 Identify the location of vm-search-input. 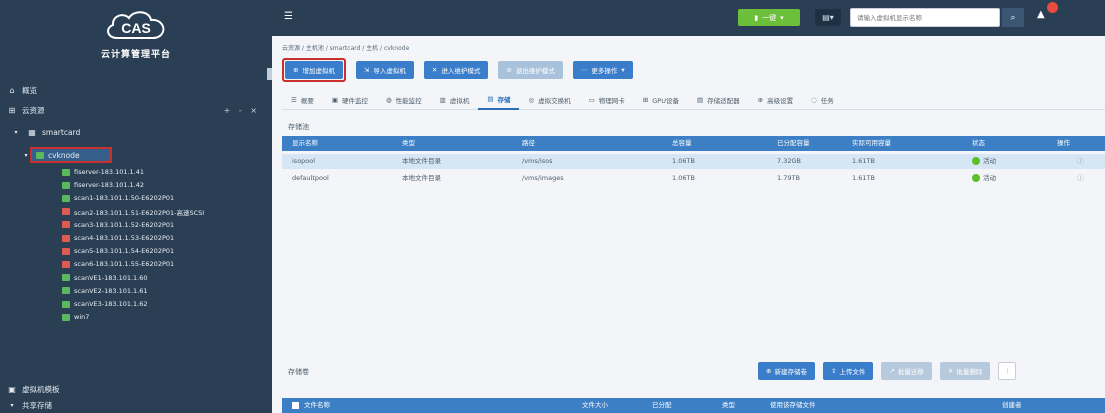
(925, 17).